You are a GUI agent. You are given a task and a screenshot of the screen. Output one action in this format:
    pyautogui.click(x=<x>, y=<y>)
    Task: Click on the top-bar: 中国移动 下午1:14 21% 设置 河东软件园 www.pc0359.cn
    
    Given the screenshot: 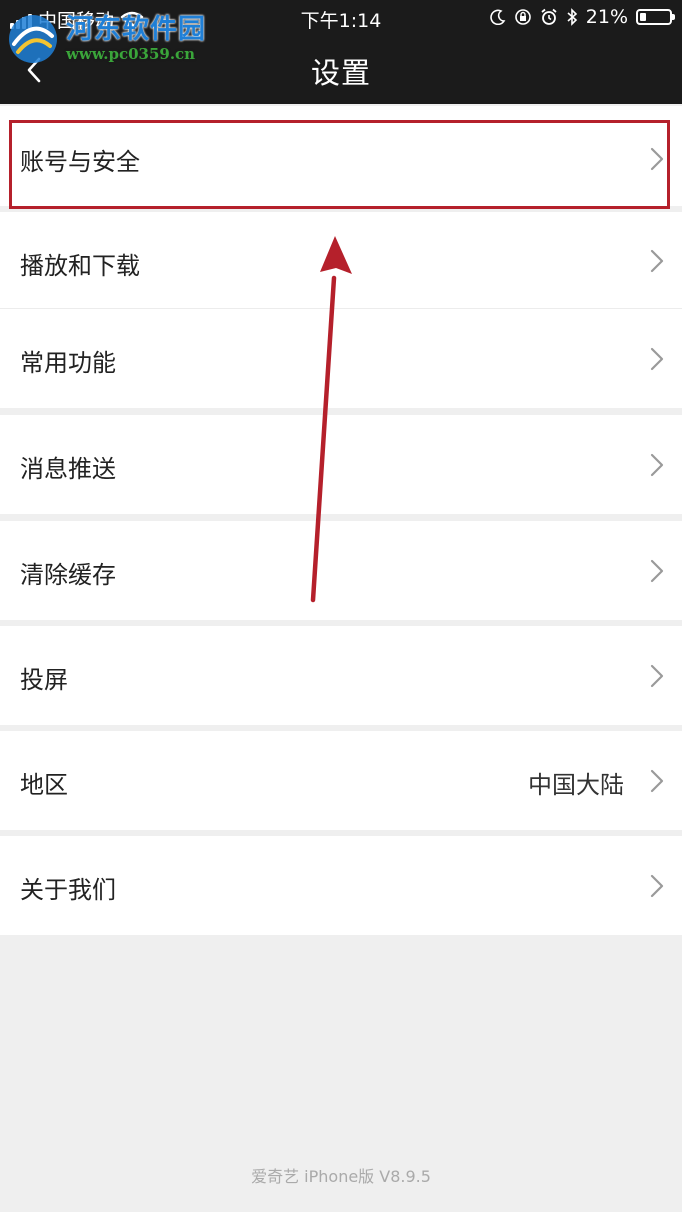 What is the action you would take?
    pyautogui.click(x=341, y=52)
    